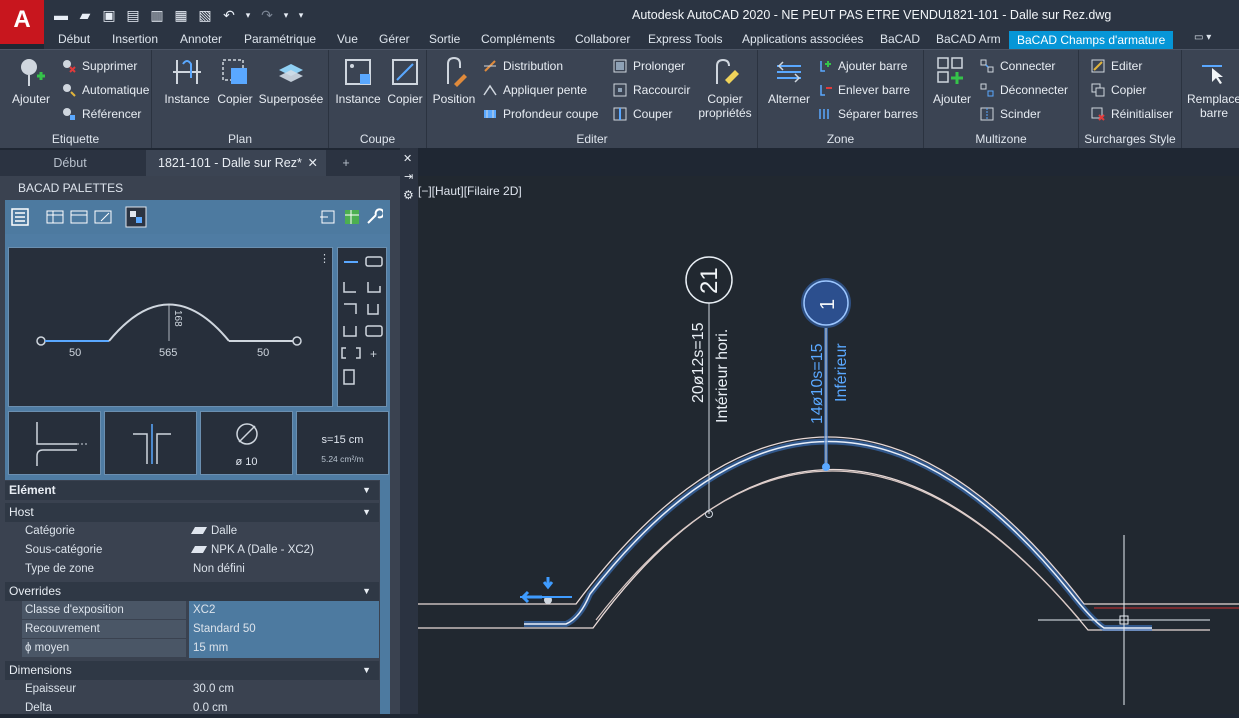 The width and height of the screenshot is (1239, 718). Describe the element at coordinates (200, 708) in the screenshot. I see `property-row: Delta 0.0 cm` at that location.